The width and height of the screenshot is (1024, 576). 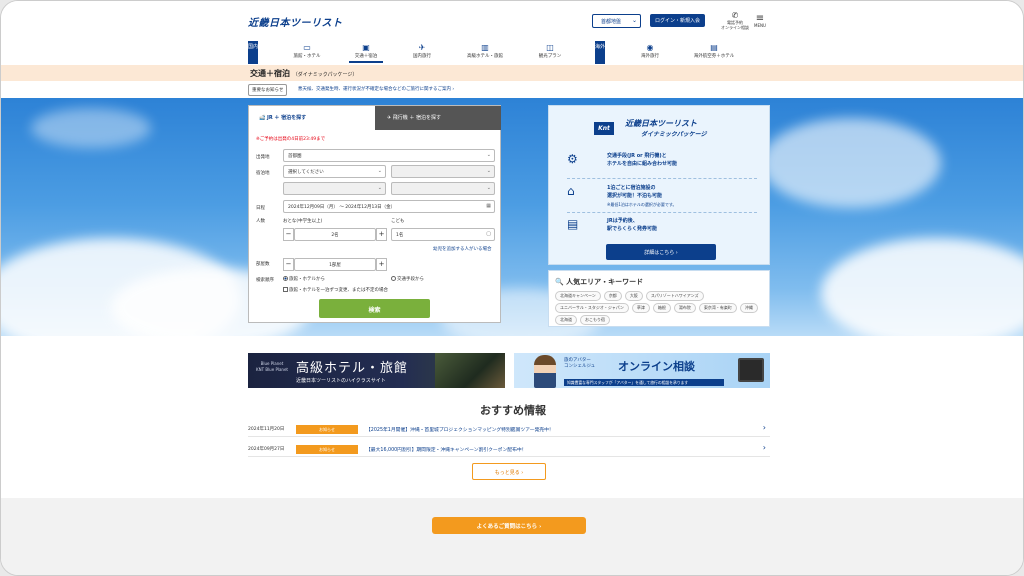 I want to click on order-option-transport-label: 交通手段から, so click(x=410, y=279).